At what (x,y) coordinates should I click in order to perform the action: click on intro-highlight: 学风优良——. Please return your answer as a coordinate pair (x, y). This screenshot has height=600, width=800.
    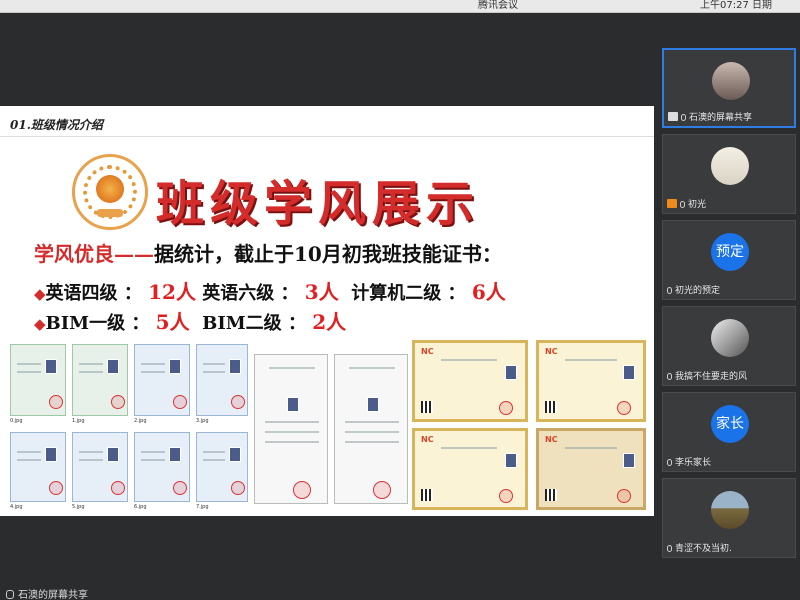
    Looking at the image, I should click on (94, 254).